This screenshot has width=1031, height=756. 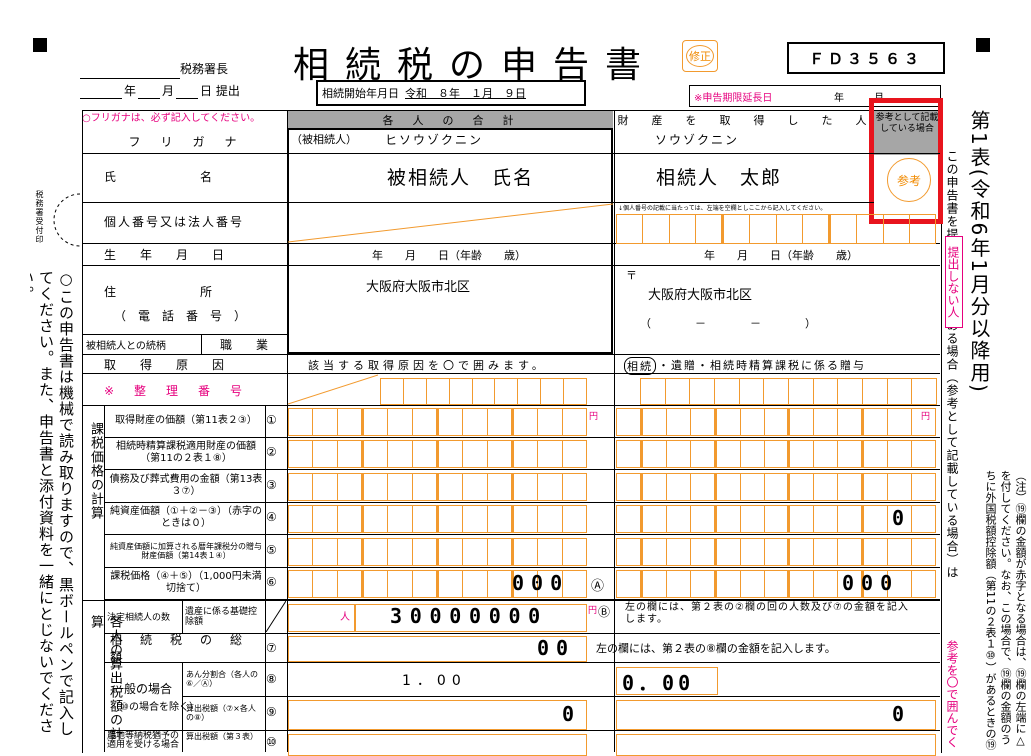 I want to click on kazei-heir-row2-box, so click(x=776, y=454).